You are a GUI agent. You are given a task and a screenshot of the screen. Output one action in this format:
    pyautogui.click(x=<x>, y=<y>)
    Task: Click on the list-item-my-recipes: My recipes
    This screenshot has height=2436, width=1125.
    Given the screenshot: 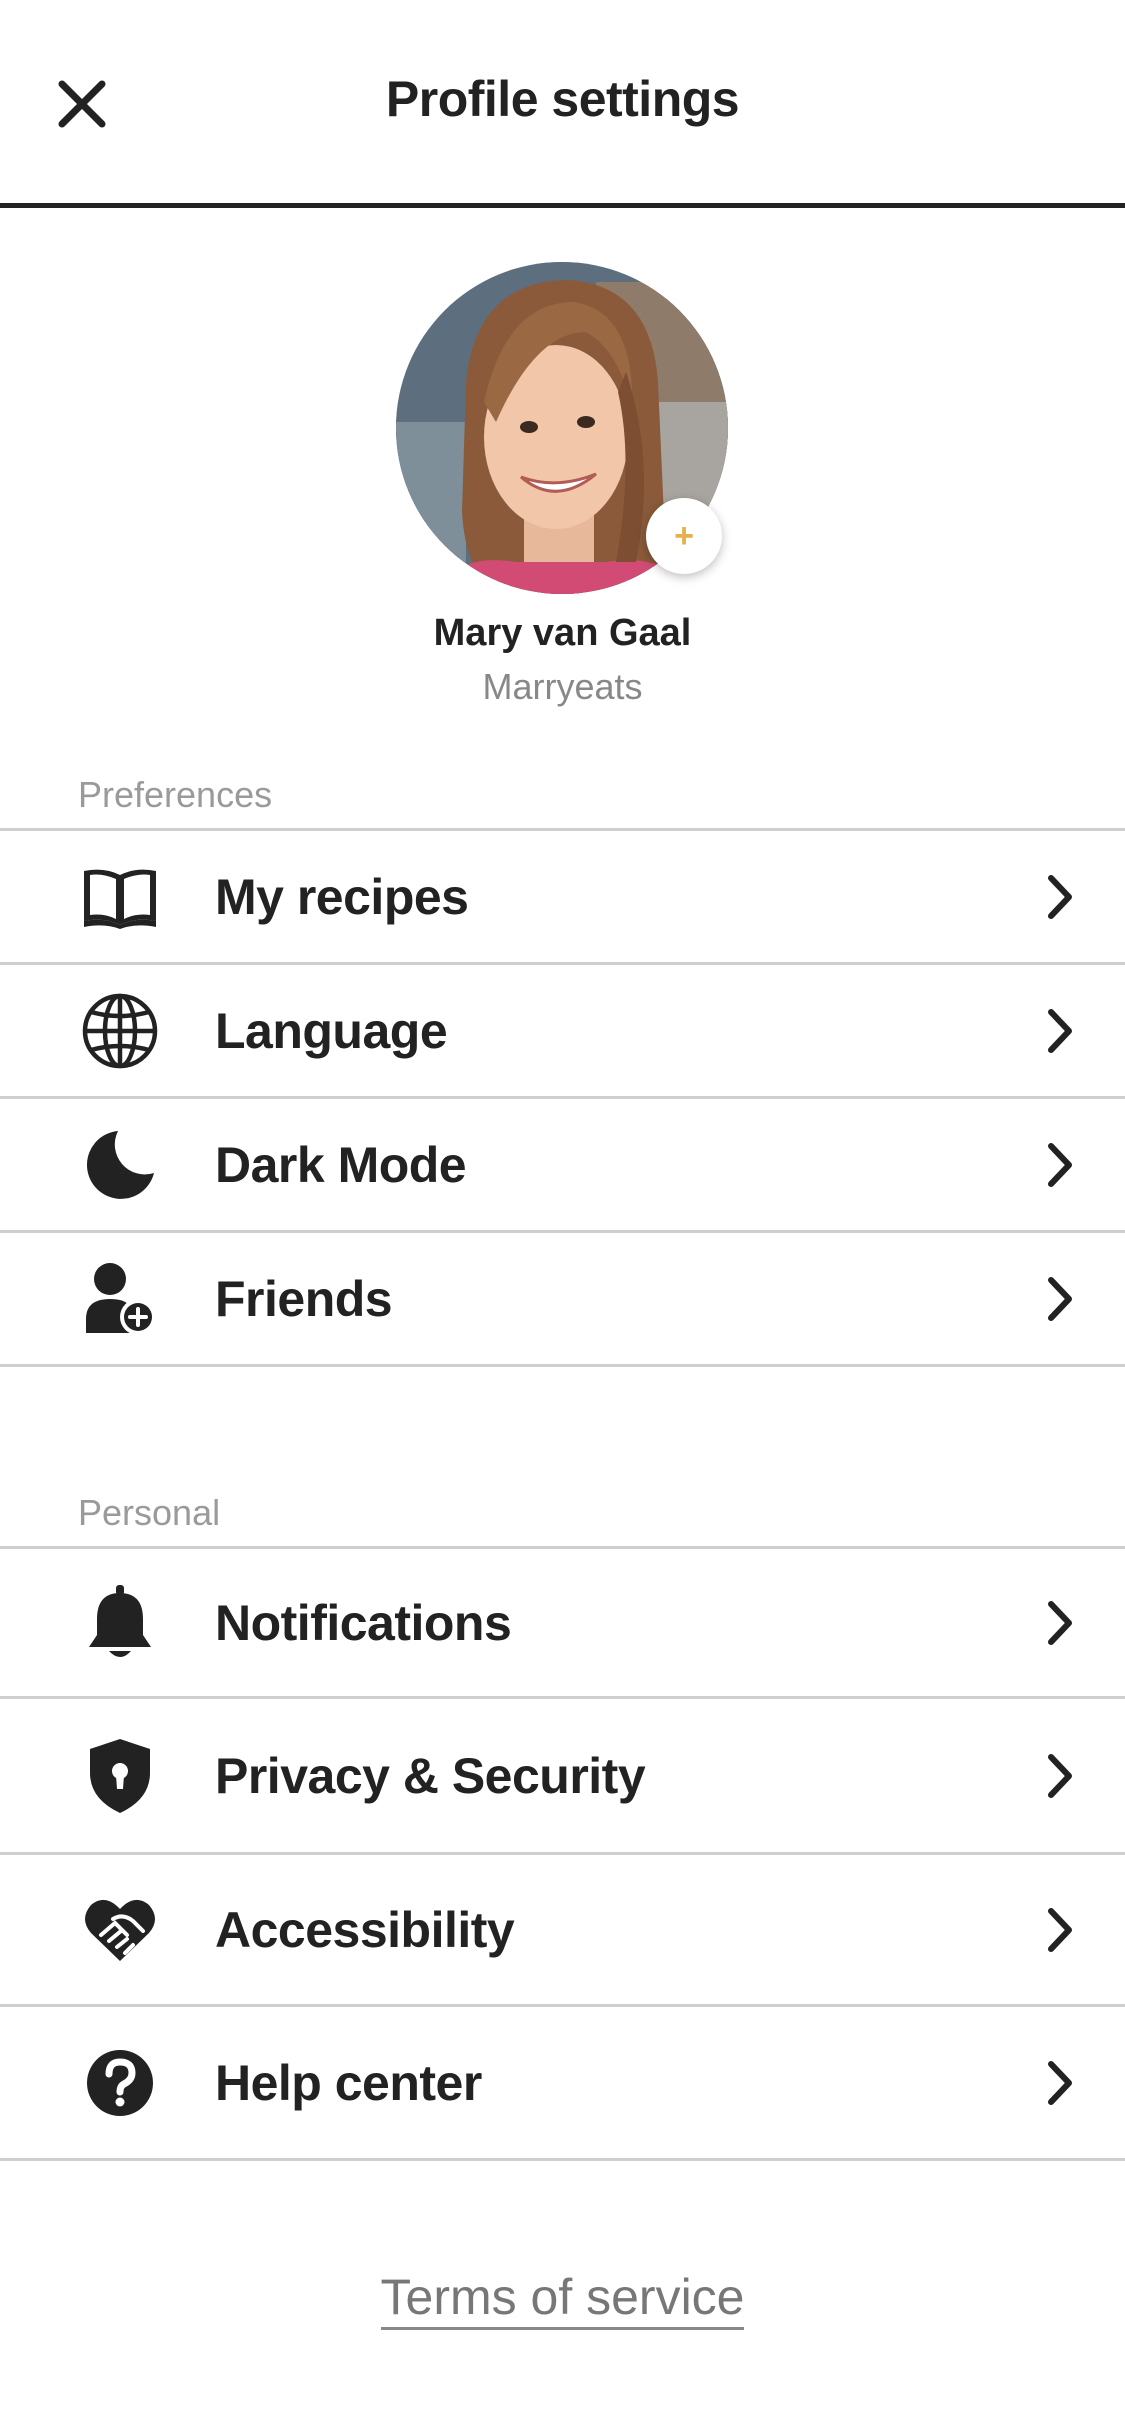 What is the action you would take?
    pyautogui.click(x=562, y=898)
    